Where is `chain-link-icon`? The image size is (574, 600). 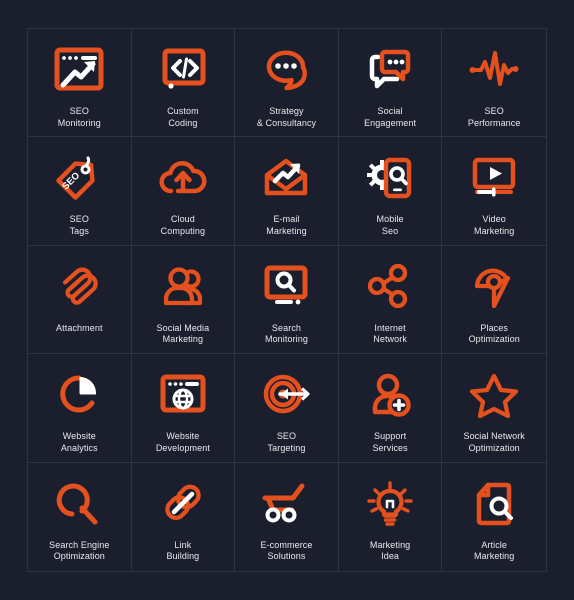 chain-link-icon is located at coordinates (183, 504).